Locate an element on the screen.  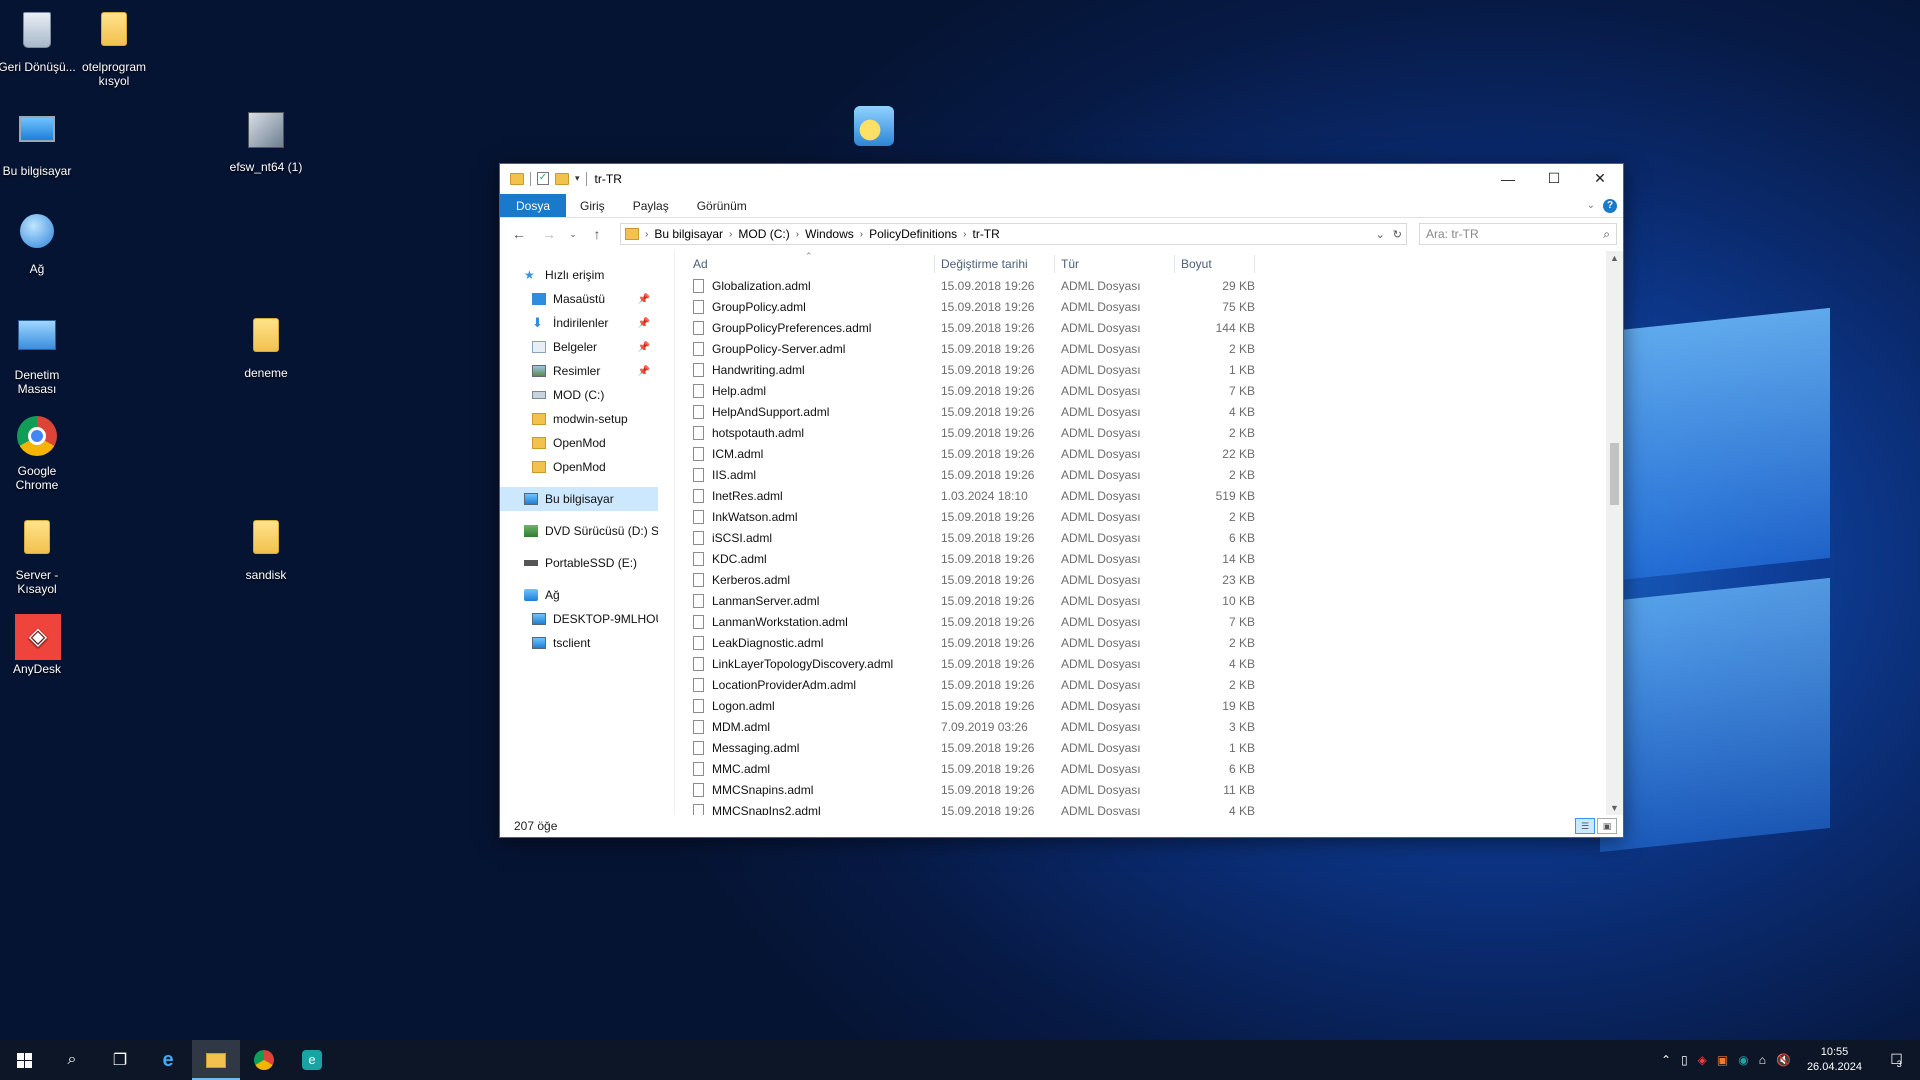
desktop-icon-otelprogram: otelprogram kısyol is located at coordinates (114, 48).